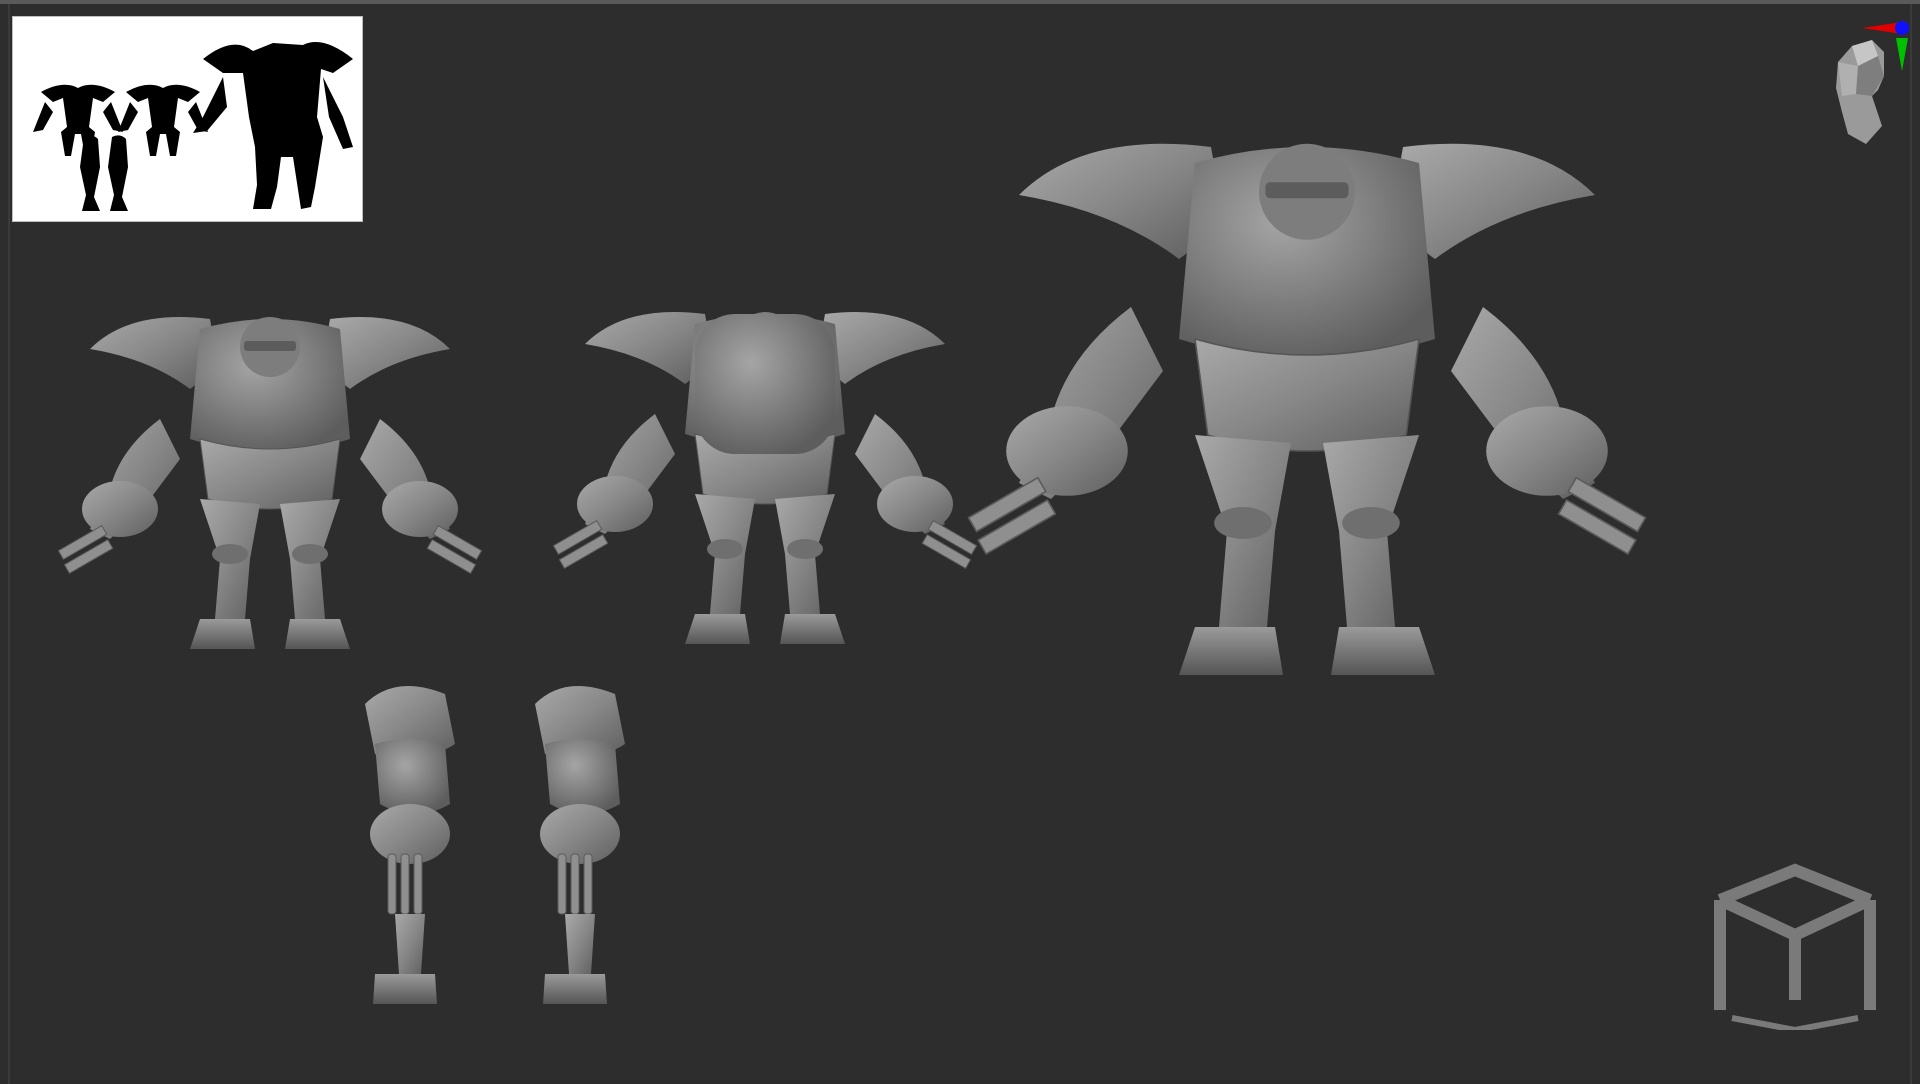  I want to click on orientation-gizmo, so click(1862, 81).